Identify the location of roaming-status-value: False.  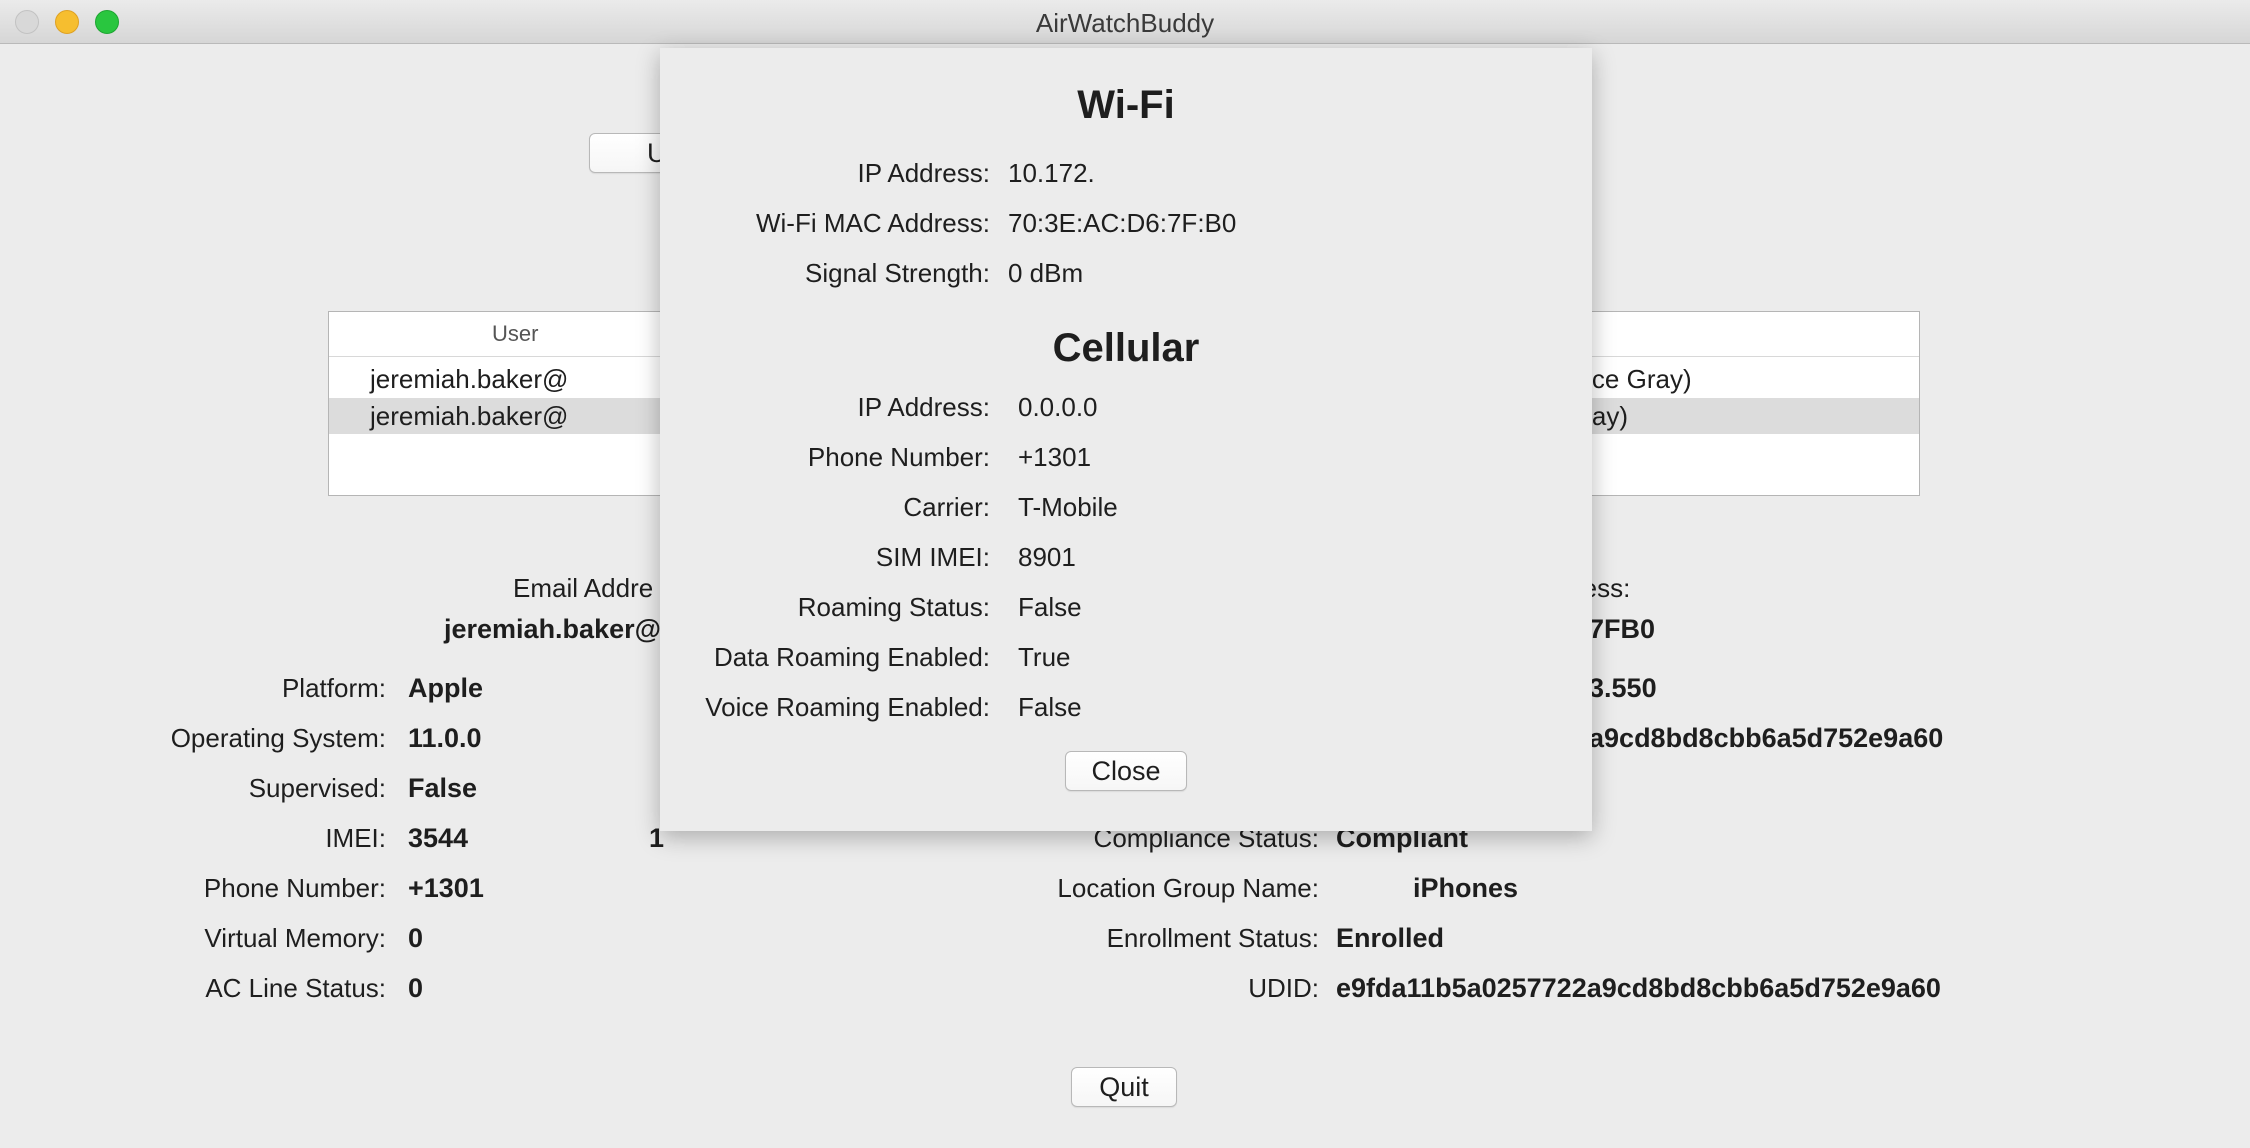
(1050, 607).